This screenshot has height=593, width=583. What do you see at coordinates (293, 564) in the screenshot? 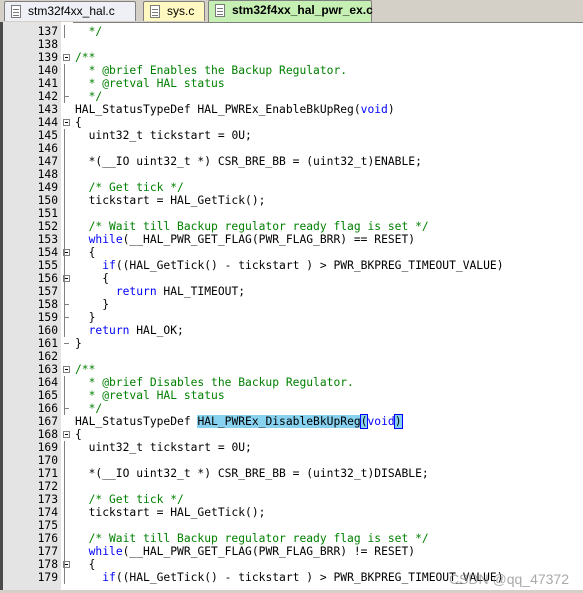
I see `code-line: 178 {` at bounding box center [293, 564].